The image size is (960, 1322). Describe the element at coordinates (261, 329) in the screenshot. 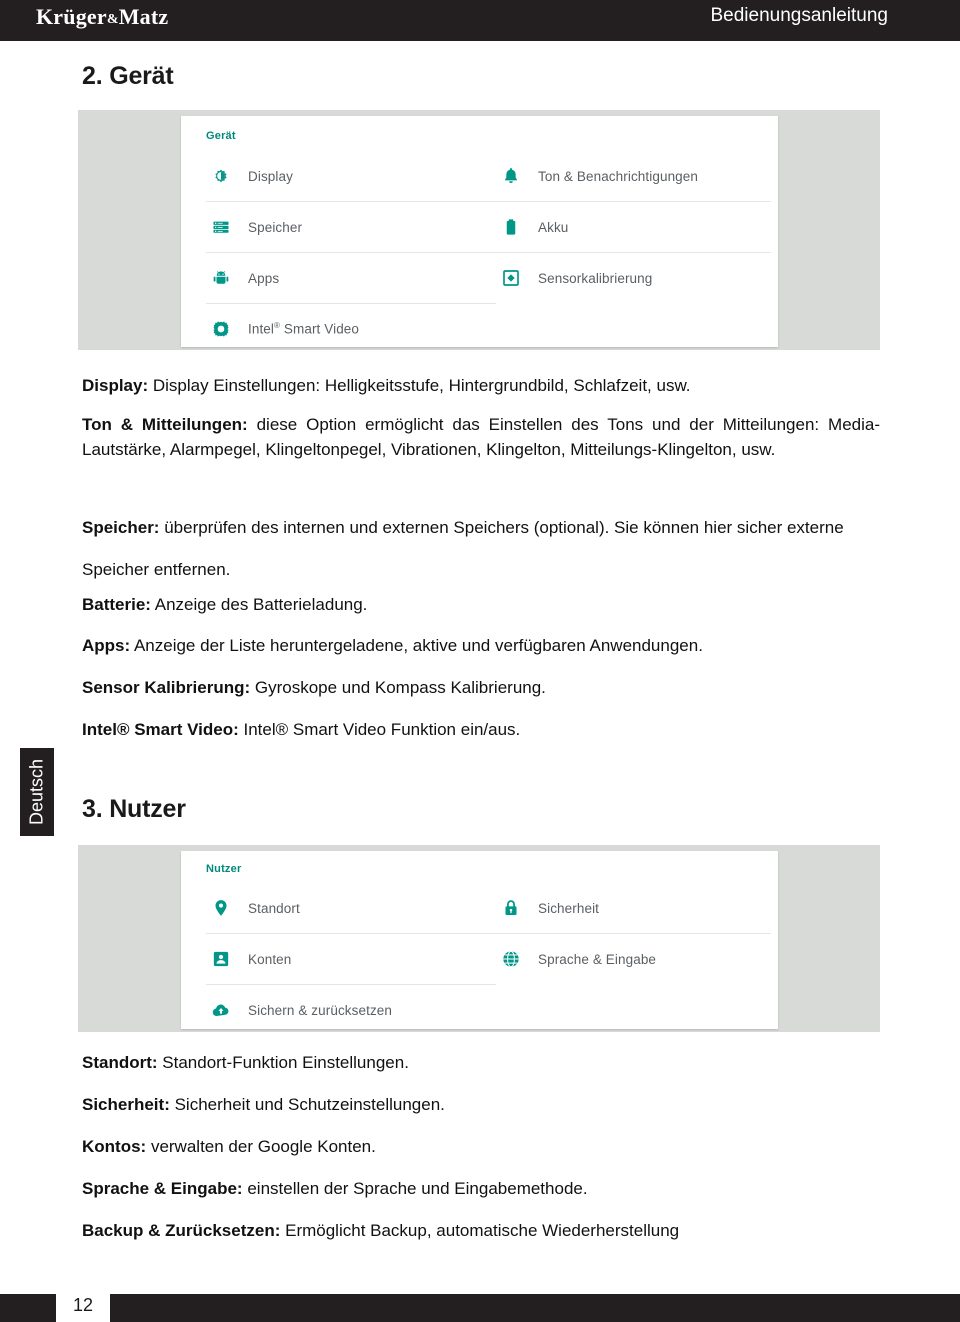

I see `settings-item-label-main: Intel` at that location.